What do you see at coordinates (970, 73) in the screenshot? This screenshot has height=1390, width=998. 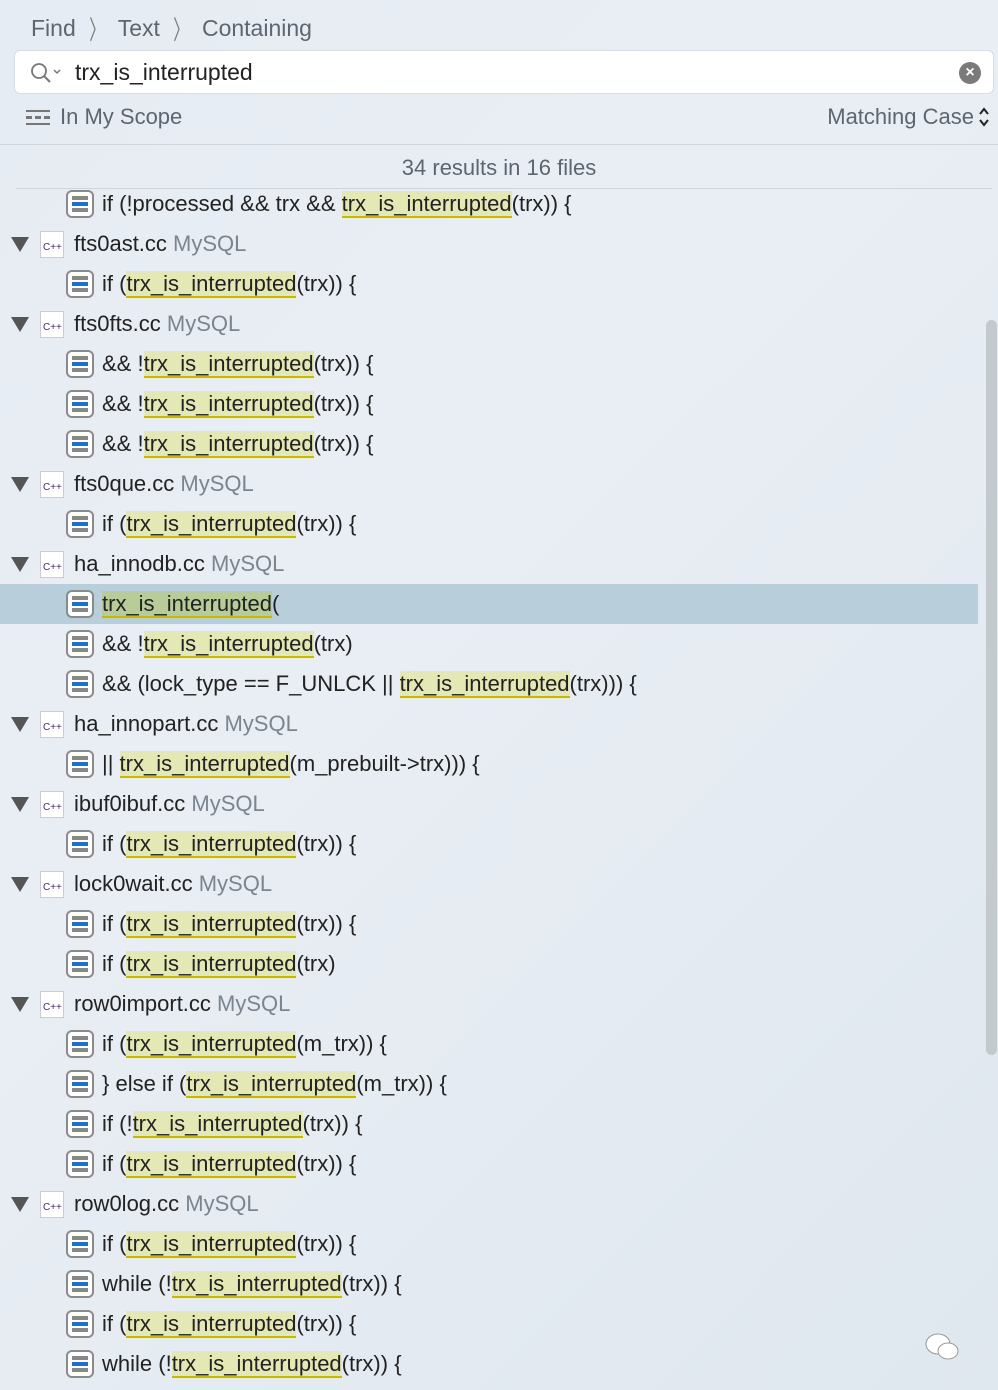 I see `clear-icon: ×` at bounding box center [970, 73].